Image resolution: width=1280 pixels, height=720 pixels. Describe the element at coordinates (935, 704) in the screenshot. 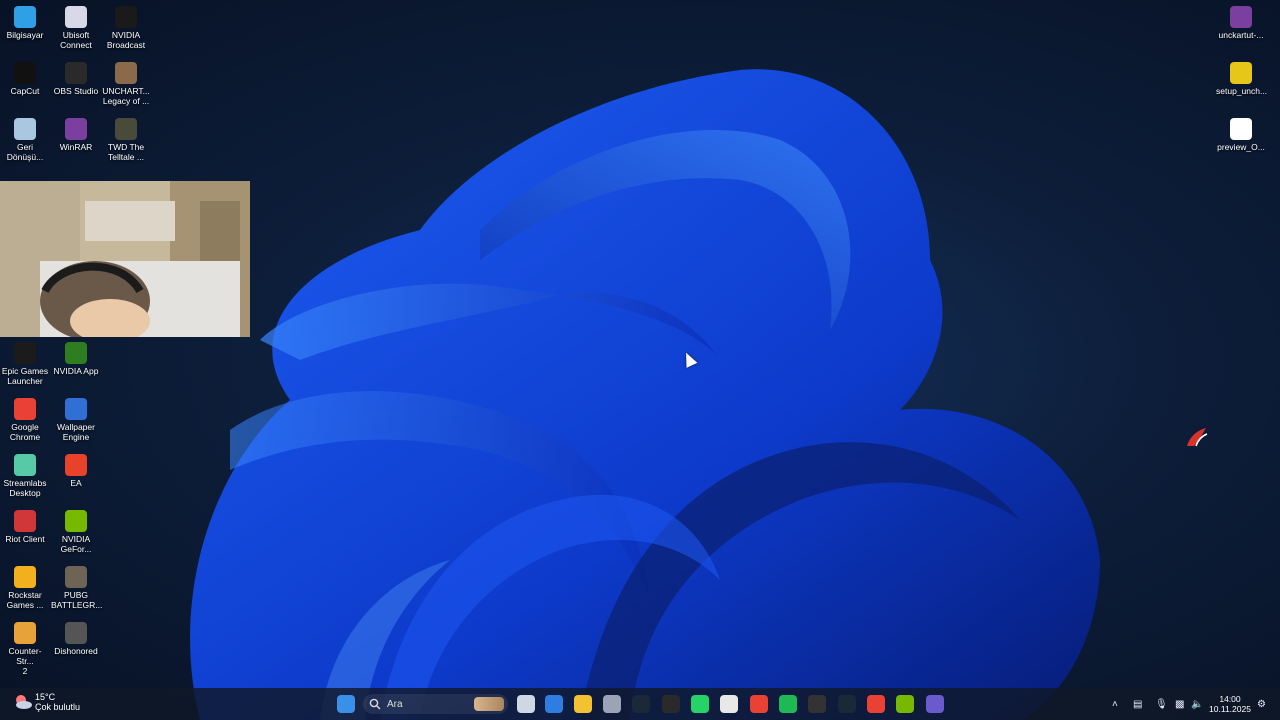

I see `cortana-icon` at that location.